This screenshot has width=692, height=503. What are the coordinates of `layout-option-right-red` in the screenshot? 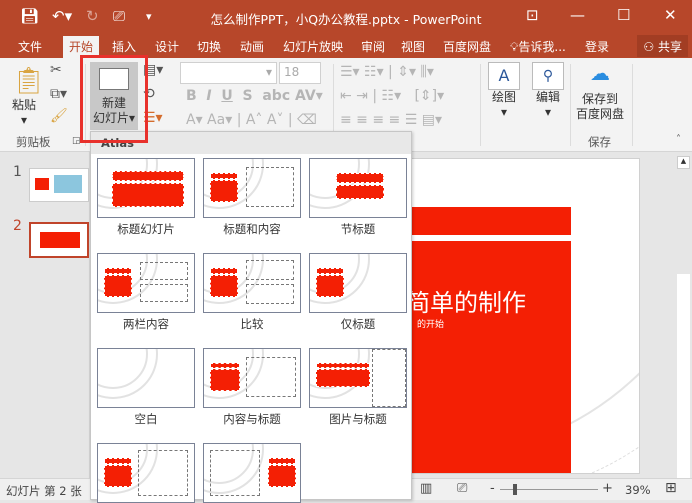 It's located at (252, 473).